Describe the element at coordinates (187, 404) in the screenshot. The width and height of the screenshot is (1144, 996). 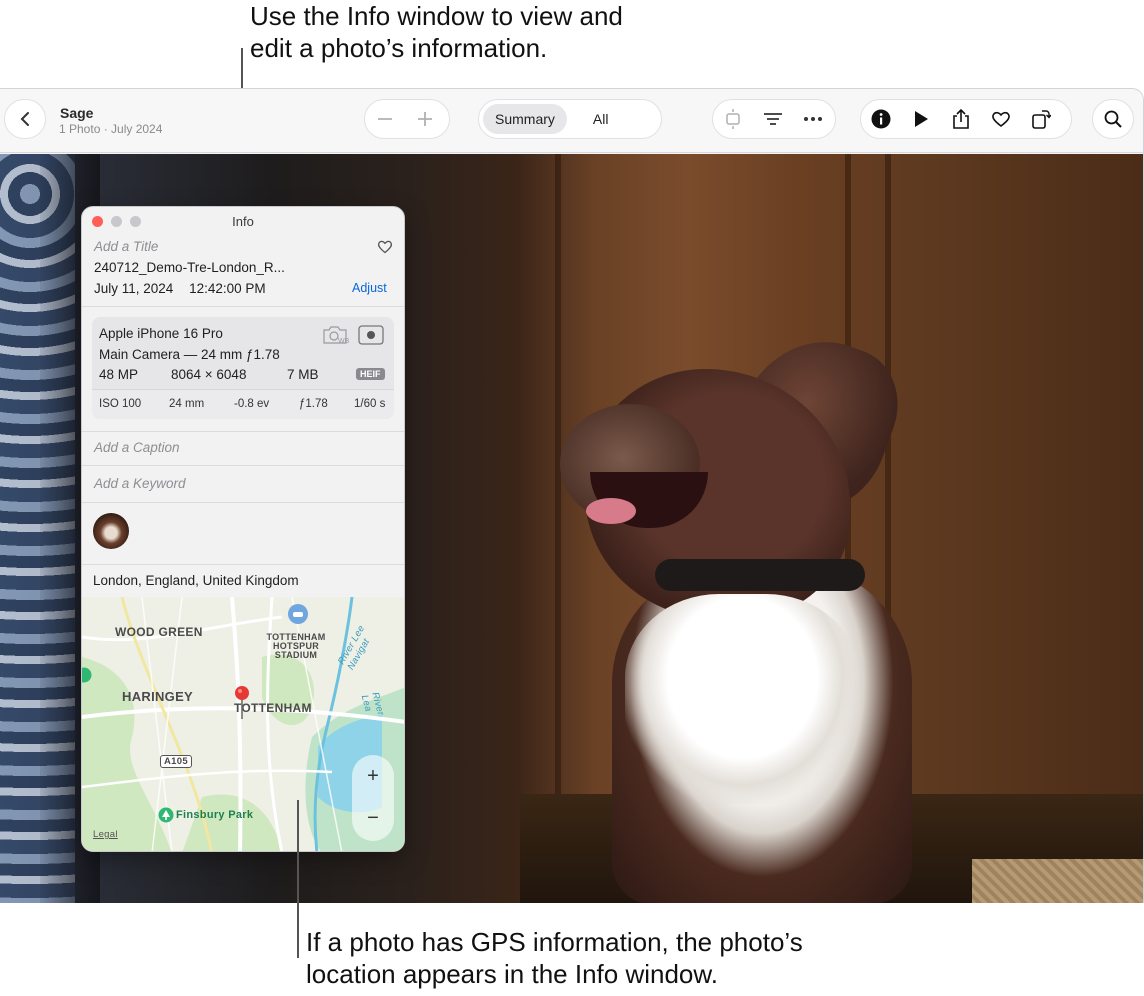
I see `focal-length: 24 mm` at that location.